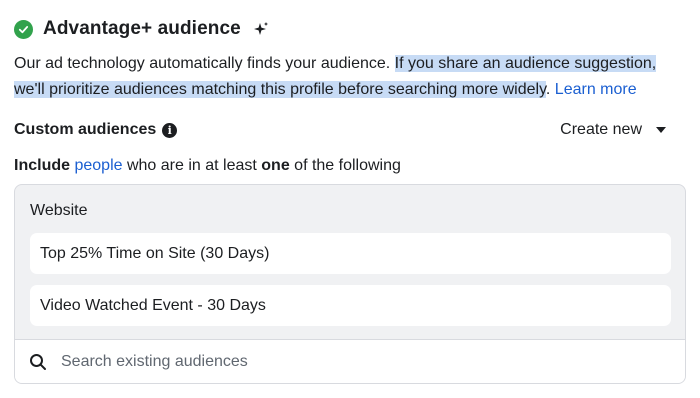 The width and height of the screenshot is (700, 398). What do you see at coordinates (345, 165) in the screenshot?
I see `include-end: of the following` at bounding box center [345, 165].